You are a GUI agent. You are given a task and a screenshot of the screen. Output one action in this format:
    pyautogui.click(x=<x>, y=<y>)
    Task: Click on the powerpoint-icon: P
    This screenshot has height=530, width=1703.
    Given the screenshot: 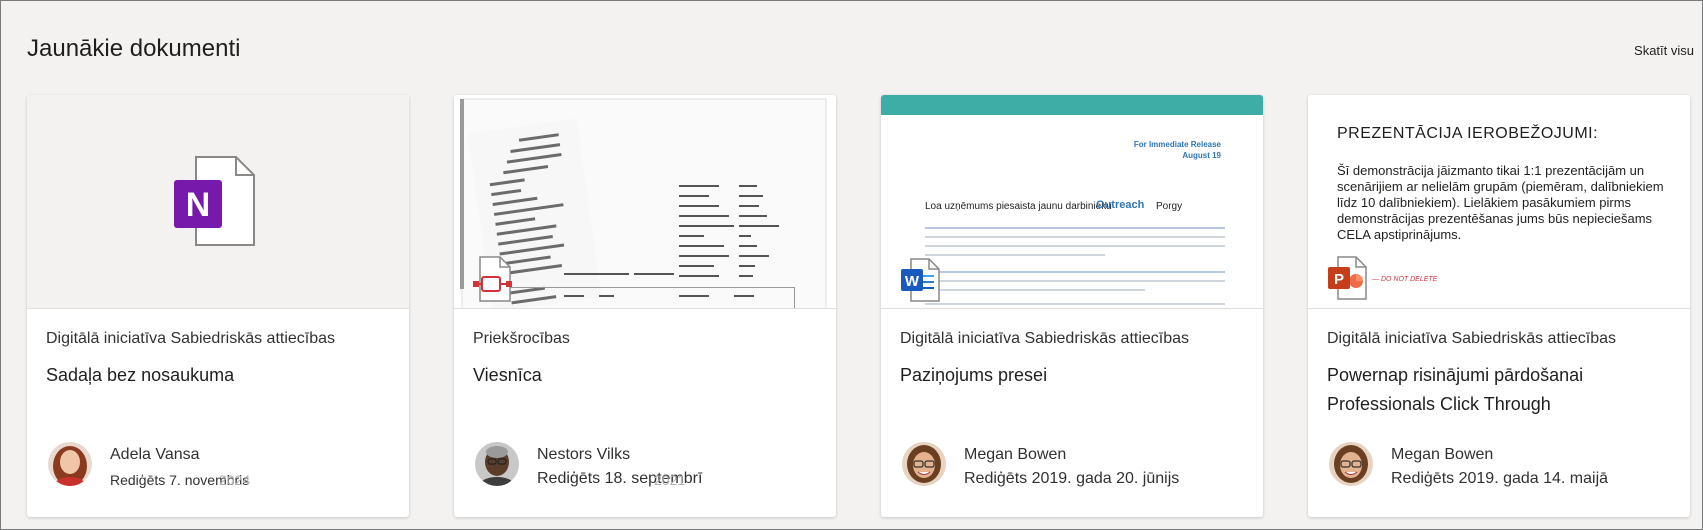 What is the action you would take?
    pyautogui.click(x=1347, y=278)
    